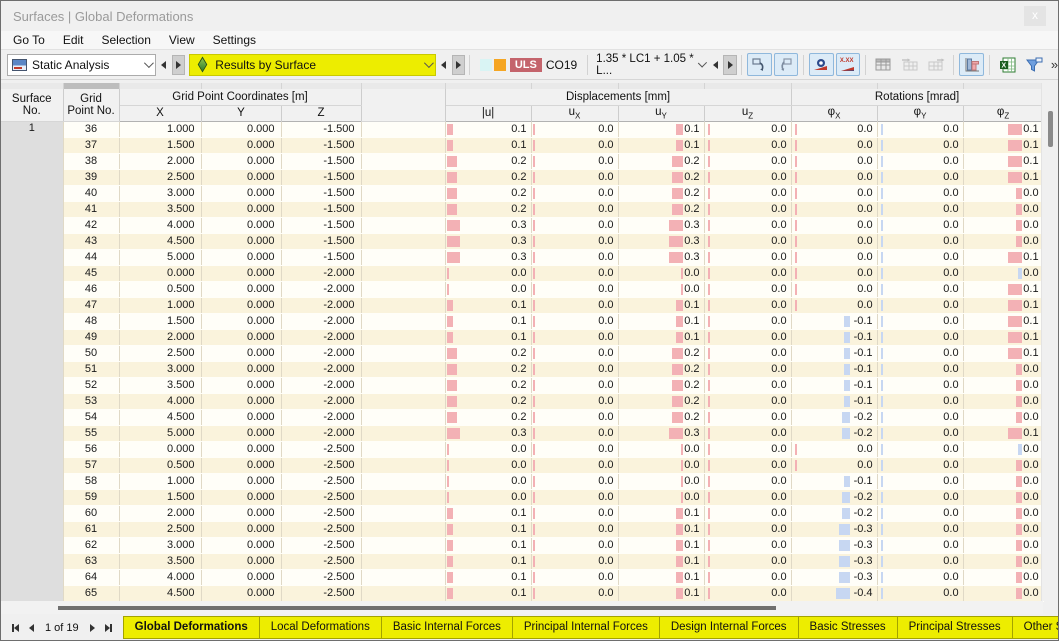 This screenshot has height=641, width=1059. Describe the element at coordinates (160, 593) in the screenshot. I see `coordinate-cell: 4.500` at that location.